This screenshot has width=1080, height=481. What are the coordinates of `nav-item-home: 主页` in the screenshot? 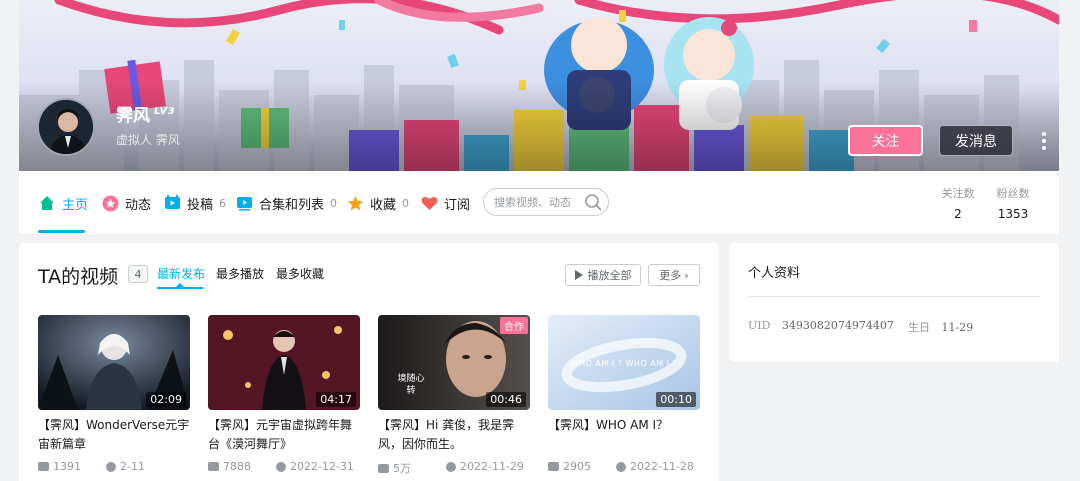 It's located at (63, 203).